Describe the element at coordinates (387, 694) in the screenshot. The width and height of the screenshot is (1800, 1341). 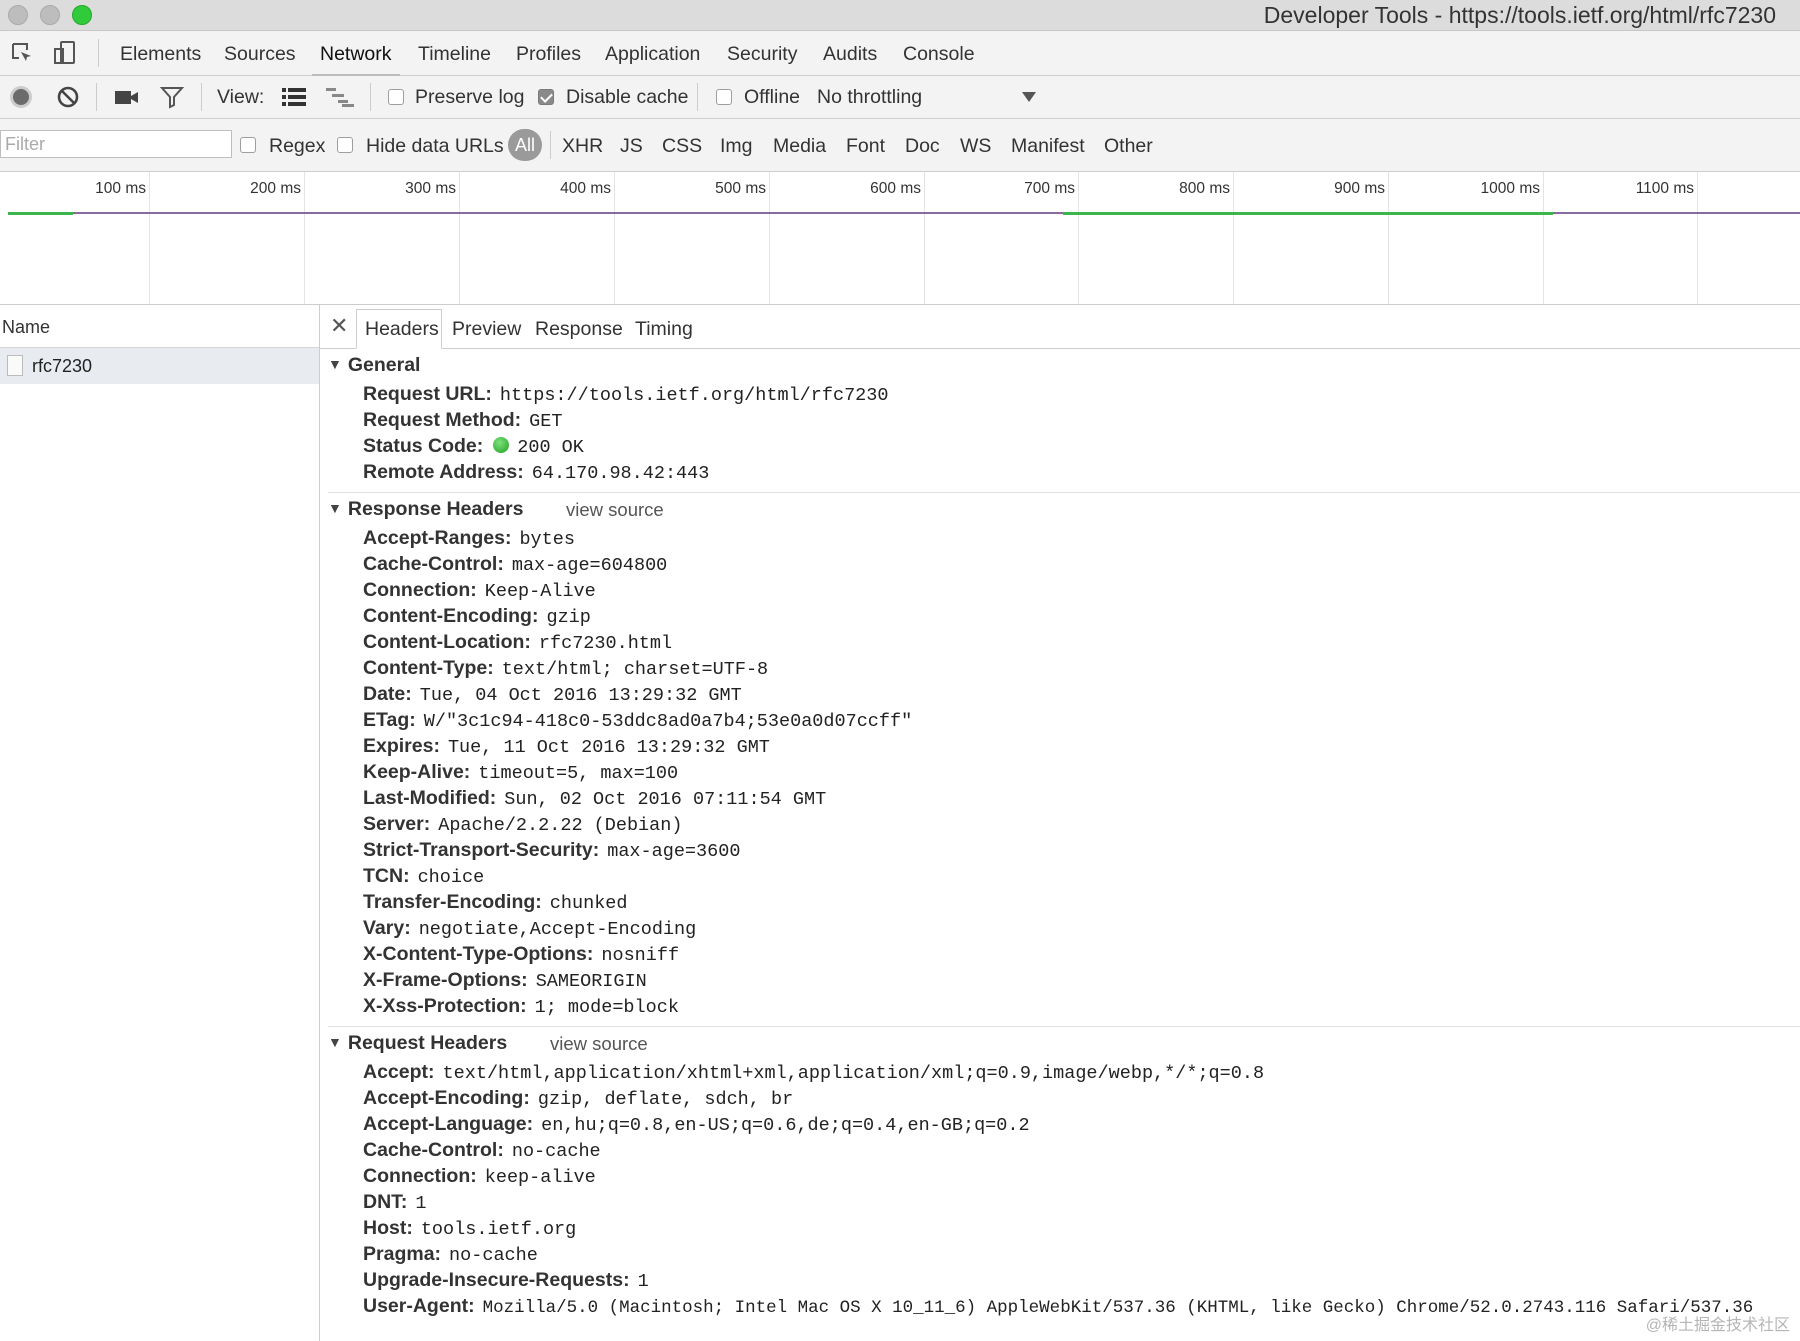
I see `header-key: Date:` at that location.